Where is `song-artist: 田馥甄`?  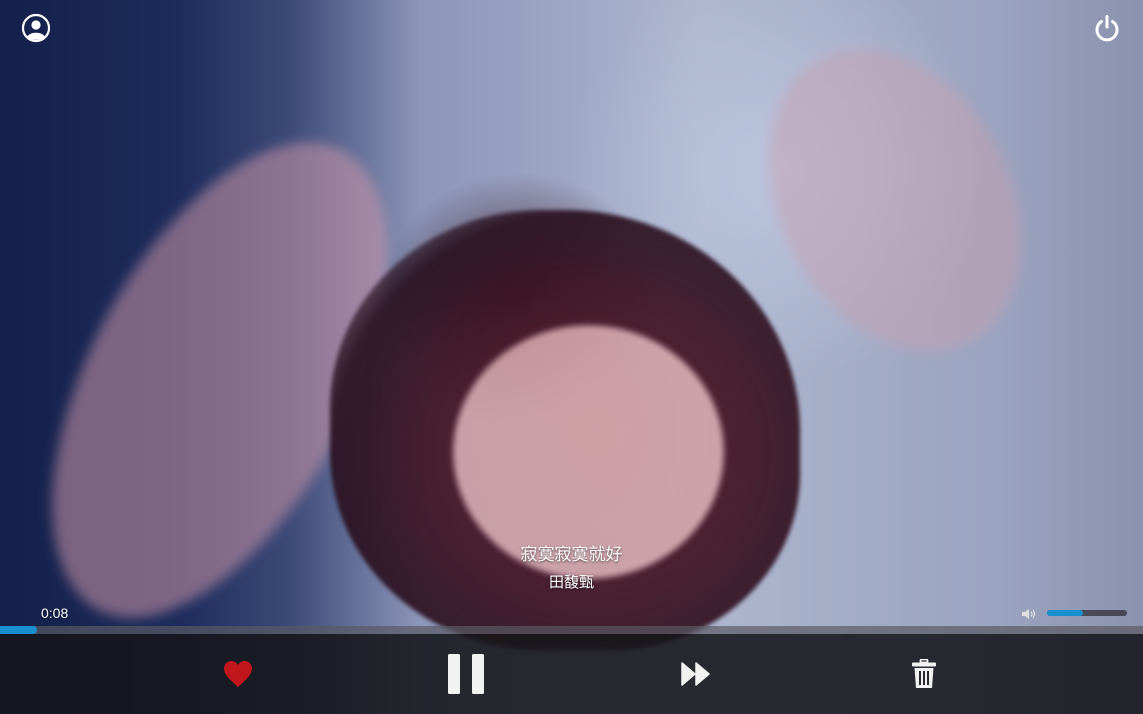
song-artist: 田馥甄 is located at coordinates (571, 582).